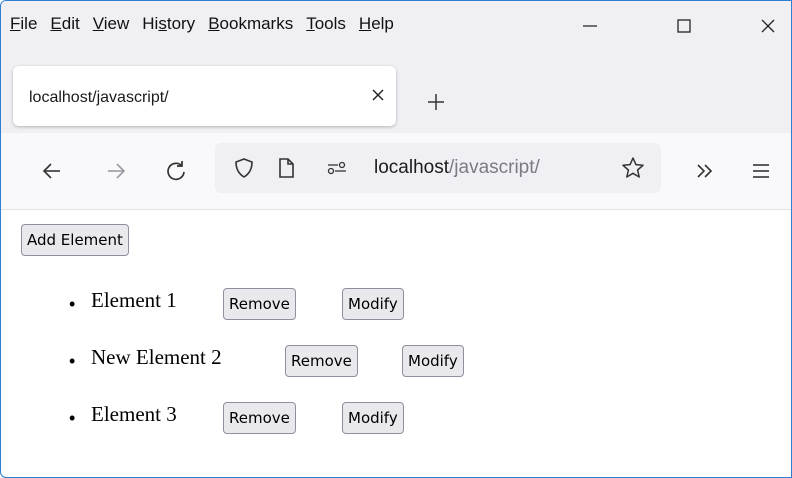 This screenshot has width=792, height=478. I want to click on menu-file: File, so click(23, 24).